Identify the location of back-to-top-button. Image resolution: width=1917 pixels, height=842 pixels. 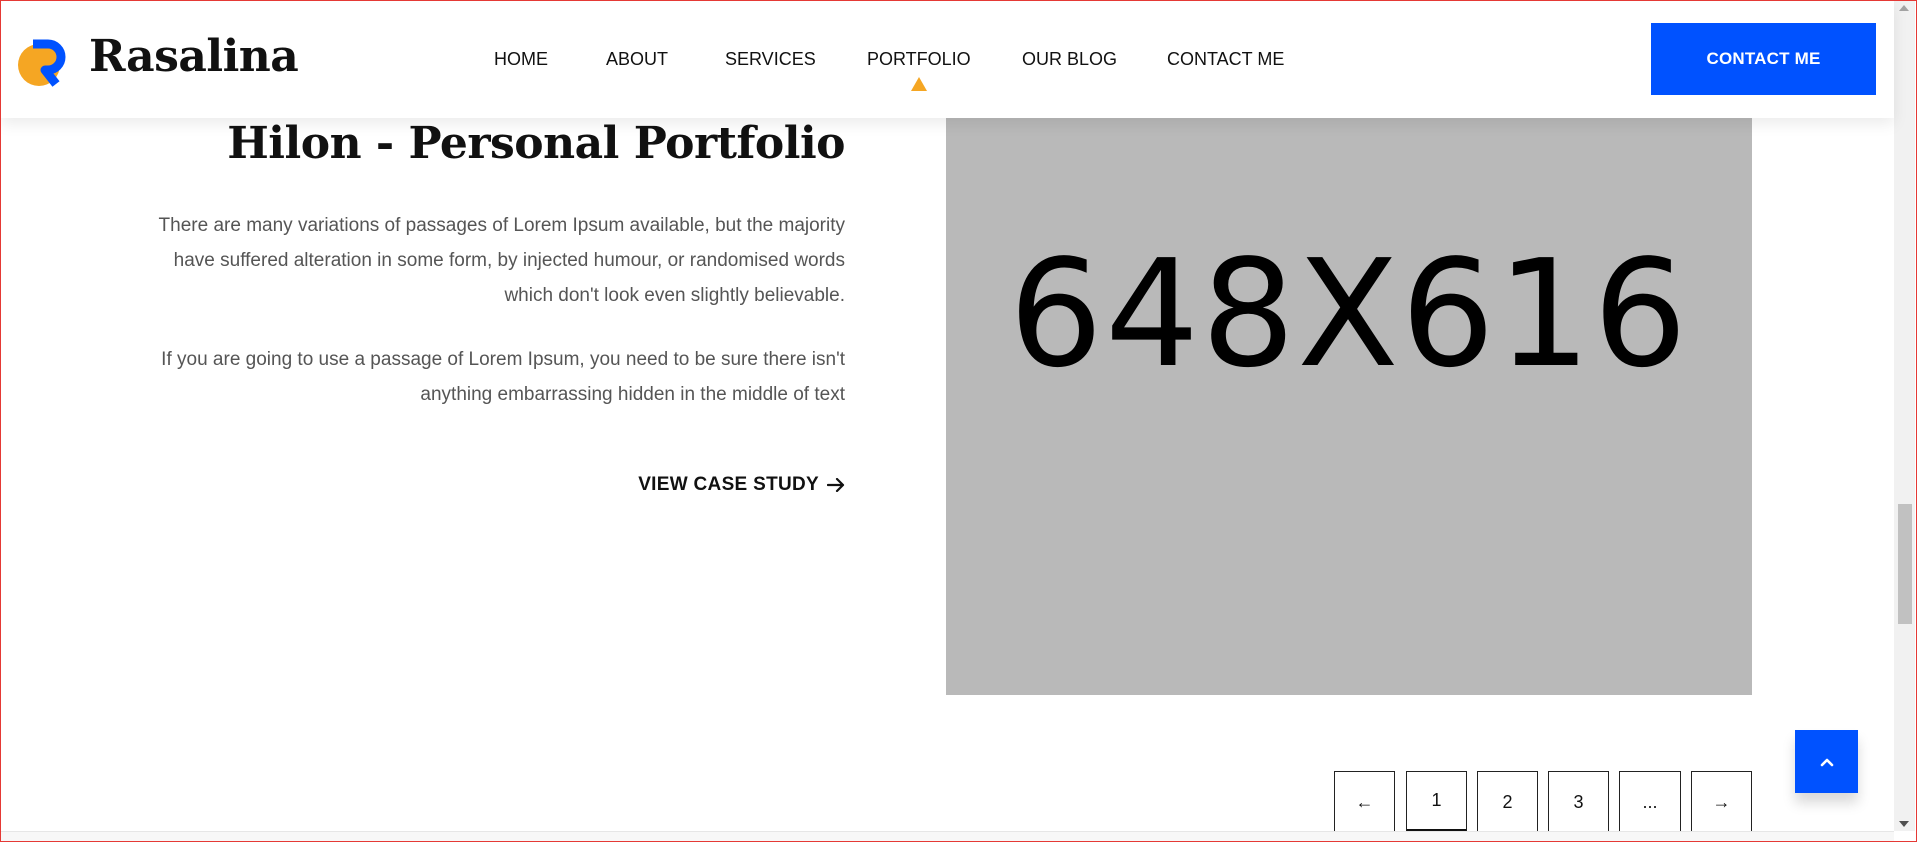
(1826, 761).